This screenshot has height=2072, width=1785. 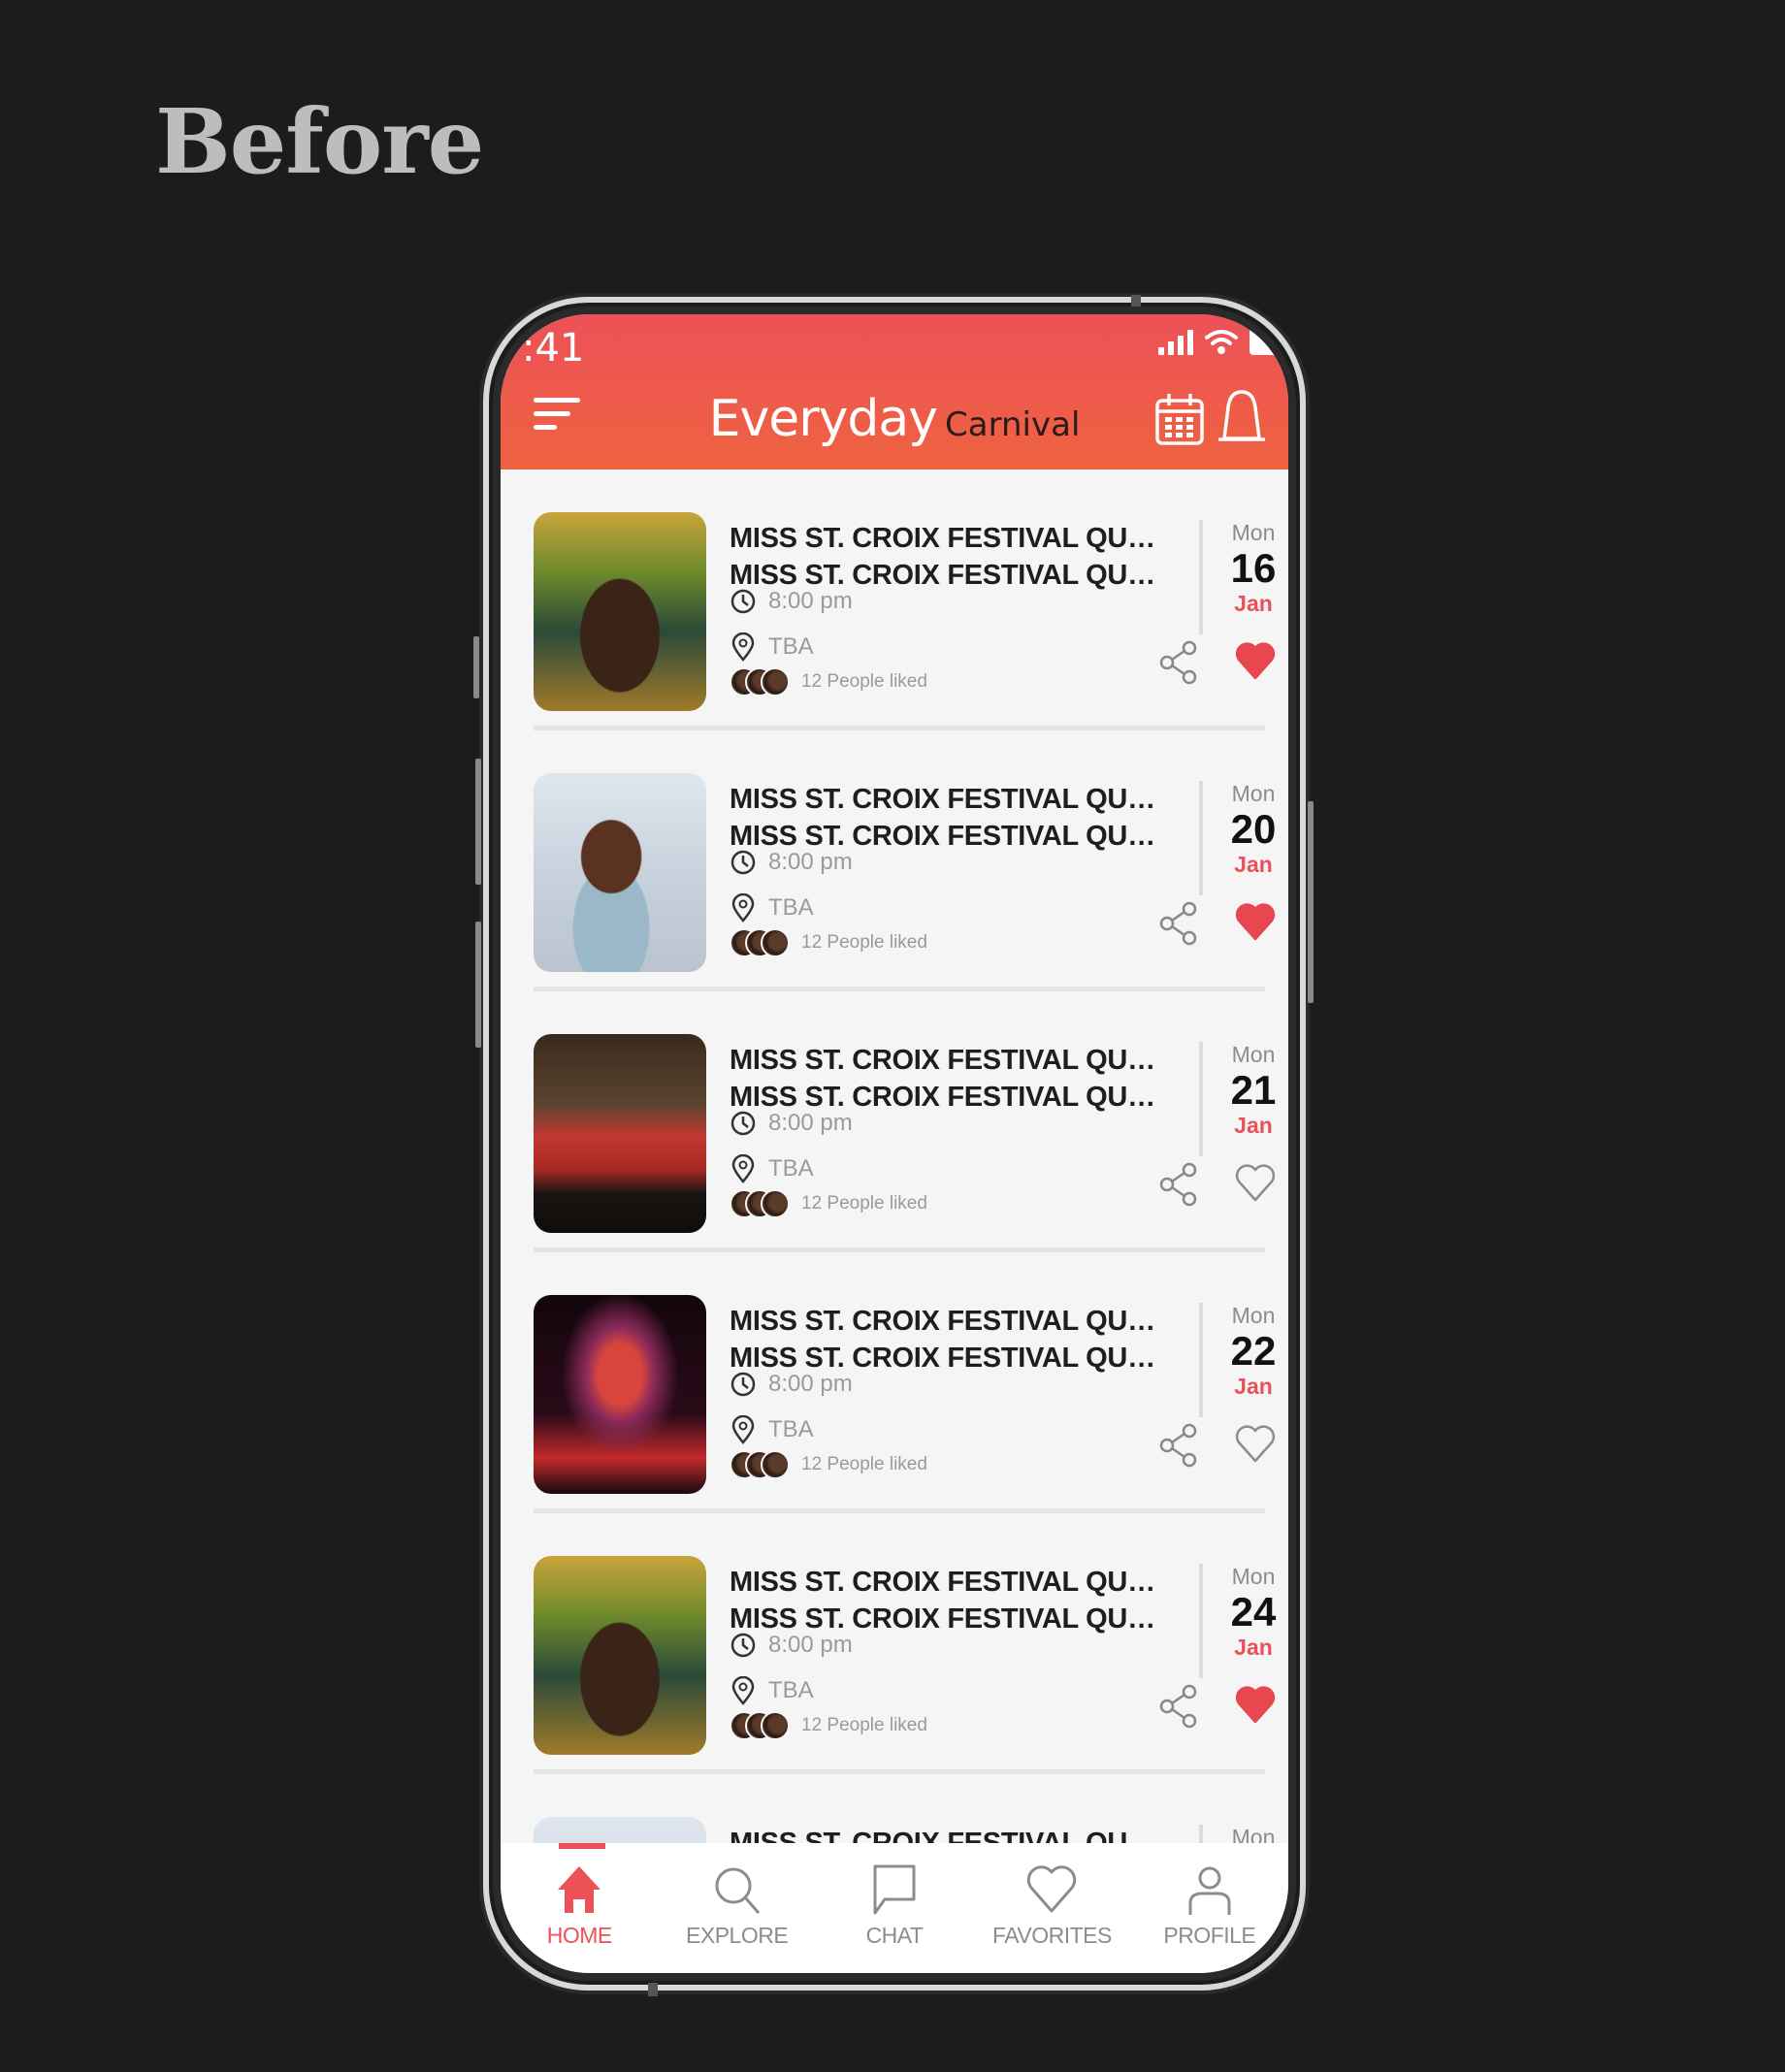 I want to click on battery-icon, so click(x=1269, y=341).